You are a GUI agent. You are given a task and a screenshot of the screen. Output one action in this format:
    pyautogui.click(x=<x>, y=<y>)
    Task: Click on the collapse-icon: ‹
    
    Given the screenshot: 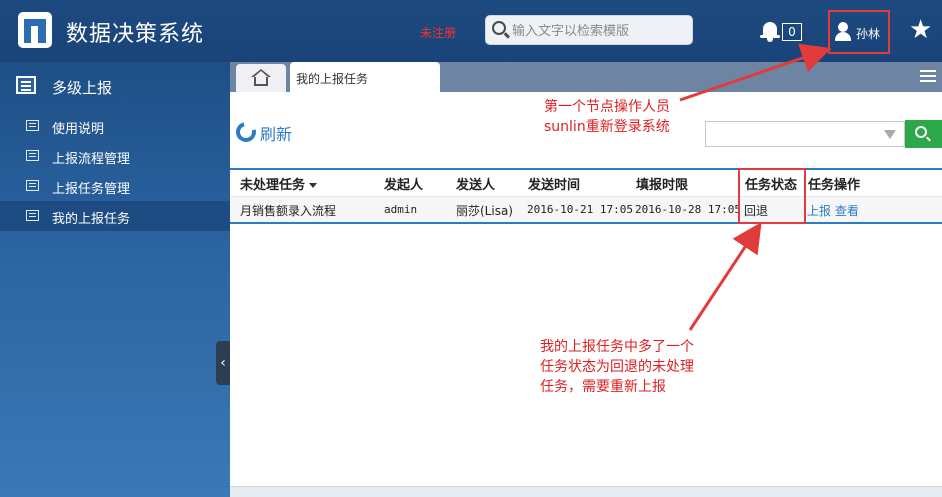 What is the action you would take?
    pyautogui.click(x=223, y=363)
    